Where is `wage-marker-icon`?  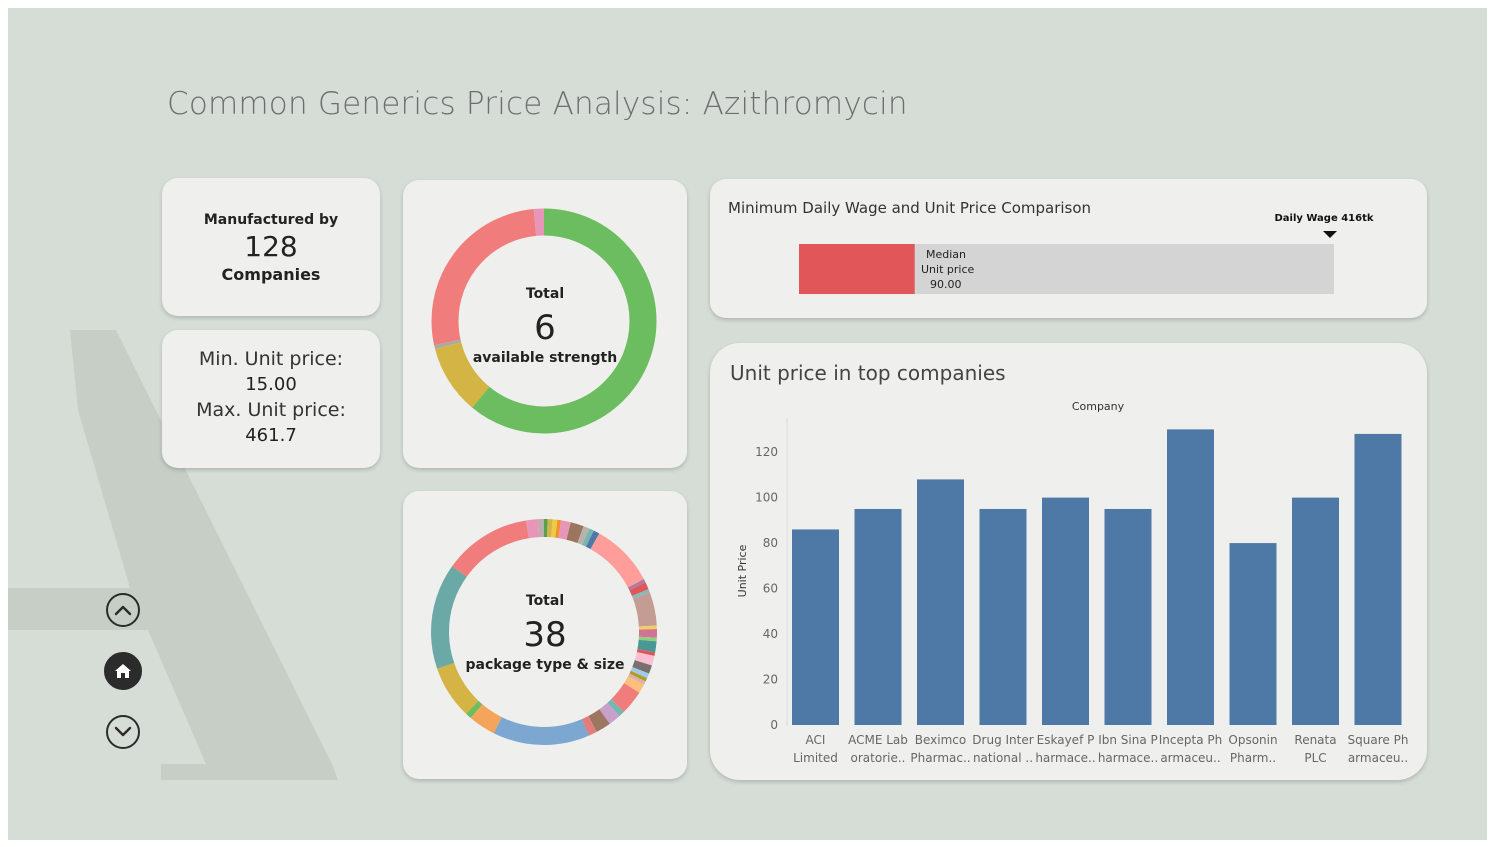 wage-marker-icon is located at coordinates (1330, 234).